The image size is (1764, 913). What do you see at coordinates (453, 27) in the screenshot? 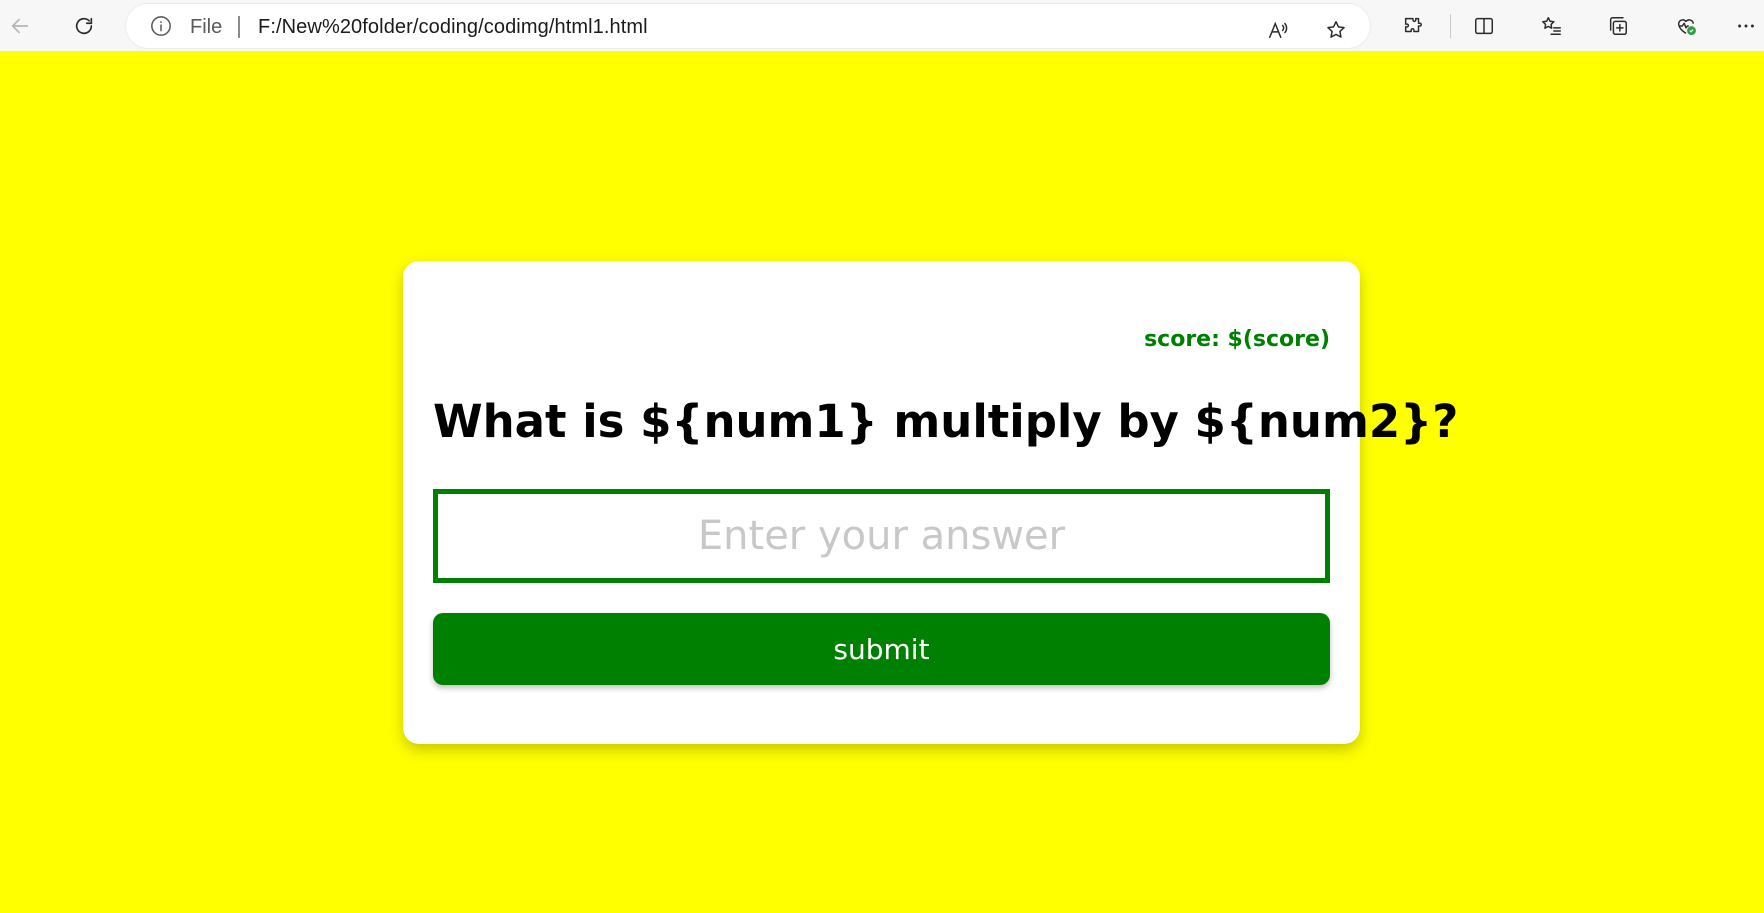
I see `address-url: F:/New%20folder/coding/codimg/html1.html` at bounding box center [453, 27].